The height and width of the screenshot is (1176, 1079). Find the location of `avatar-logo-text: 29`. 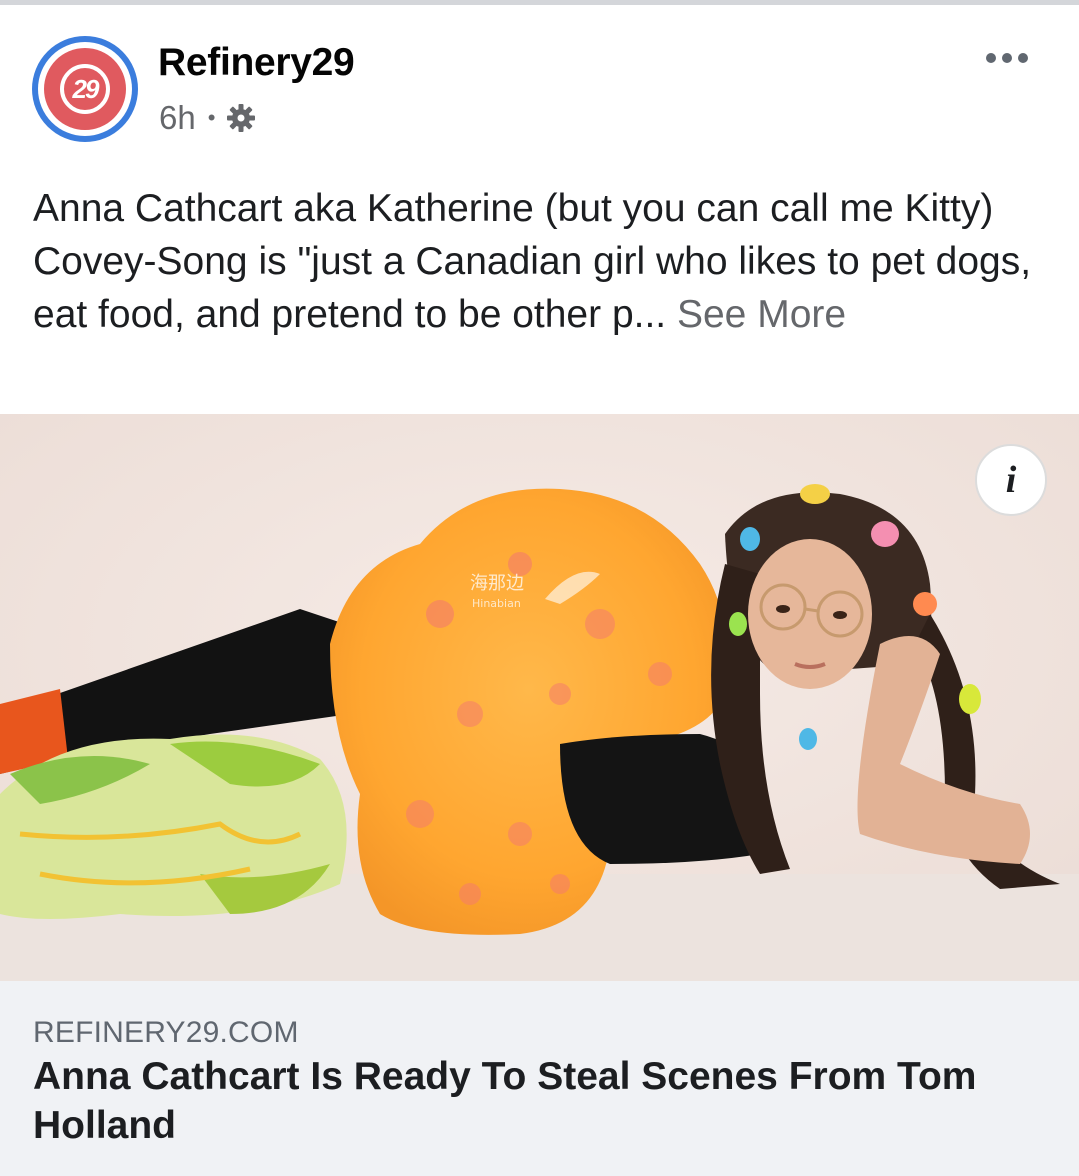

avatar-logo-text: 29 is located at coordinates (85, 89).